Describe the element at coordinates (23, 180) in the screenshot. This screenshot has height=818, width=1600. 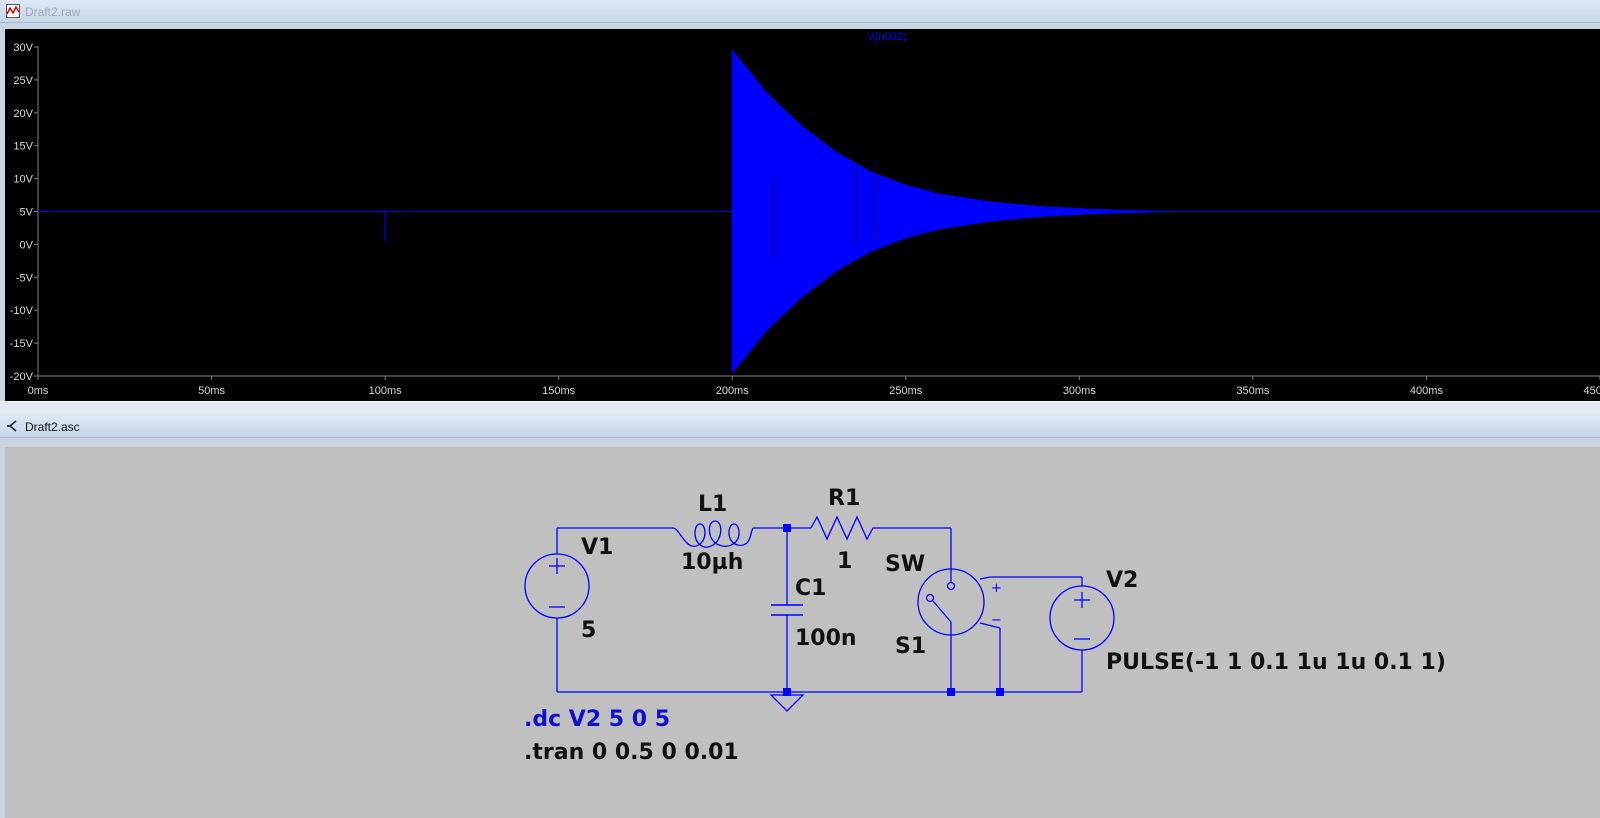
I see `y-tick-label: 10V` at that location.